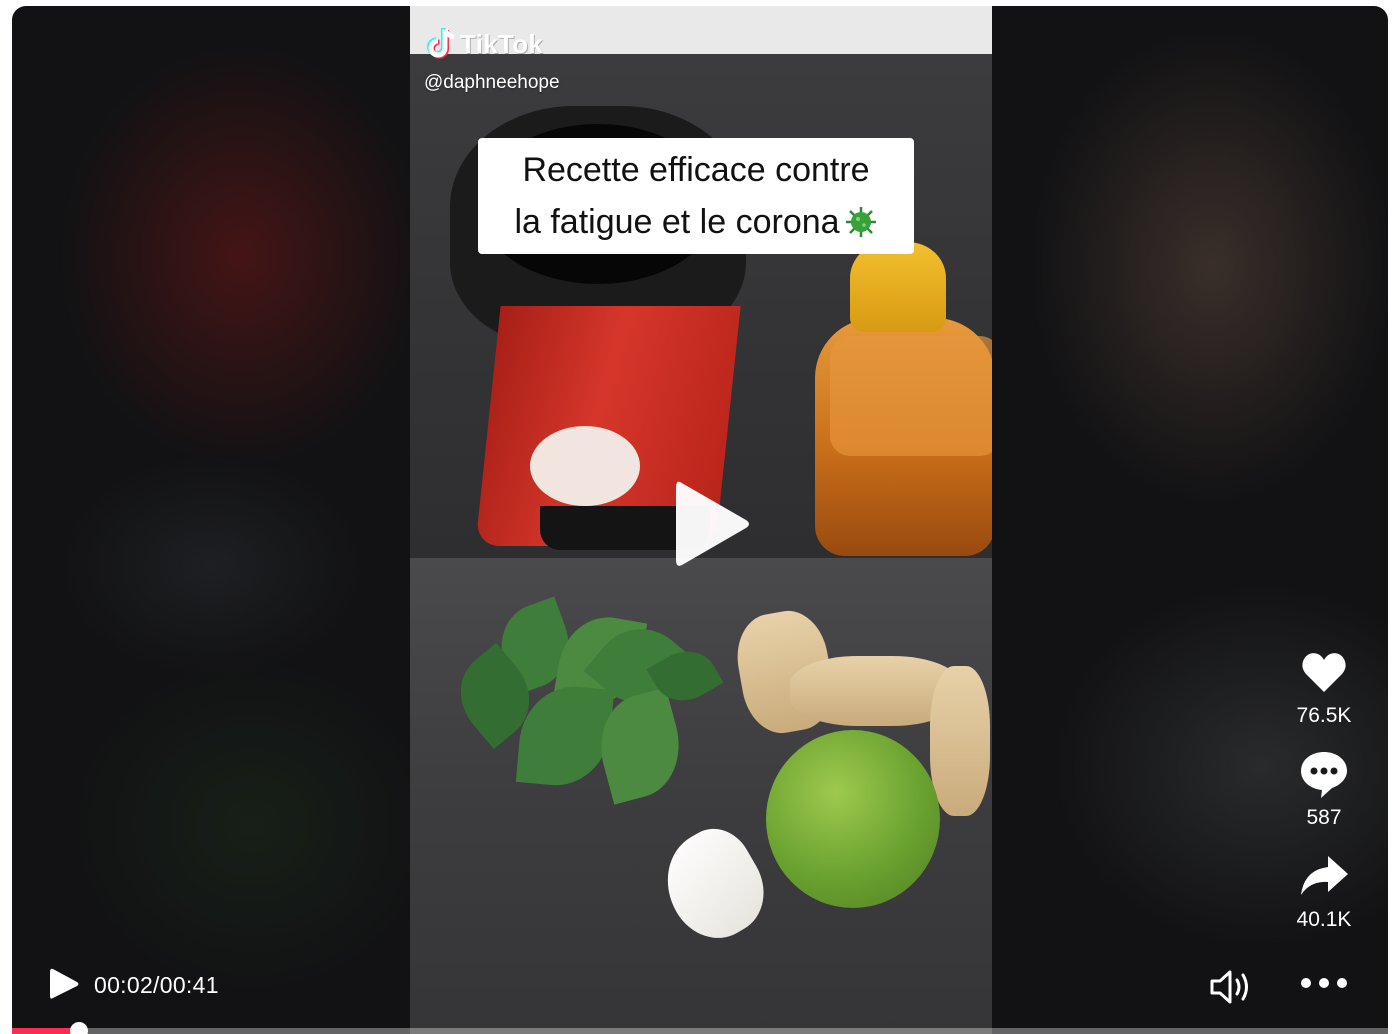  Describe the element at coordinates (156, 985) in the screenshot. I see `playback-time: 00:02/00:41` at that location.